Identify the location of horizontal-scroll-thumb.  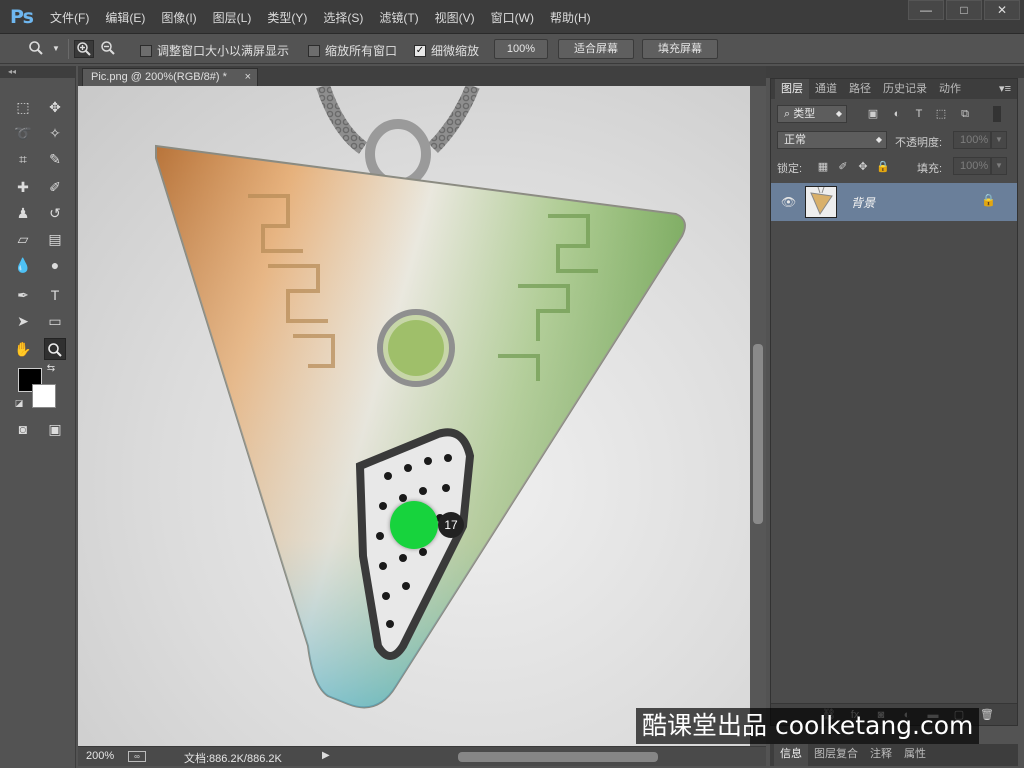
(558, 757).